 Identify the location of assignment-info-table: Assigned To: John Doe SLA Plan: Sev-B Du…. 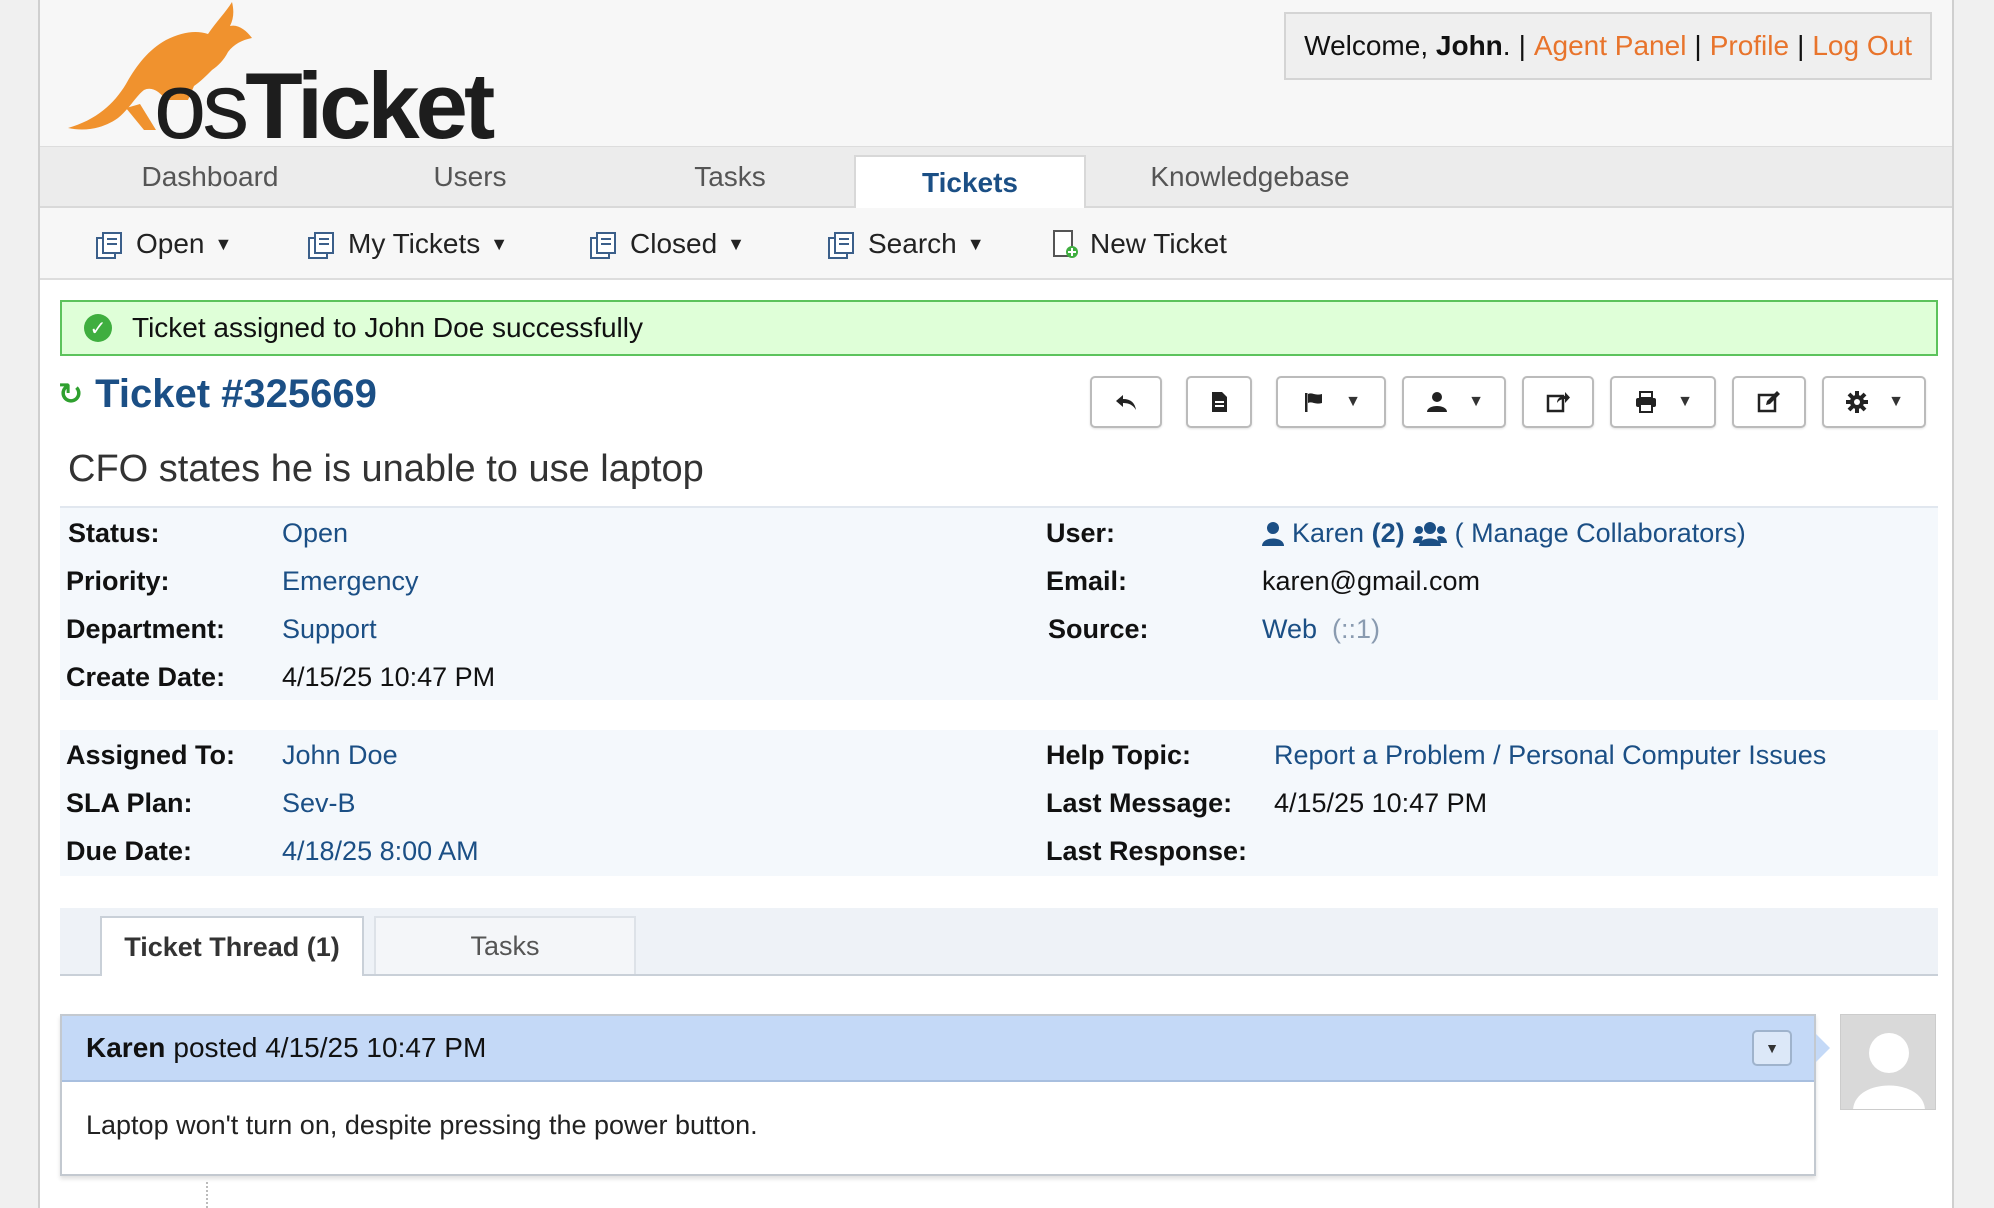
(999, 803).